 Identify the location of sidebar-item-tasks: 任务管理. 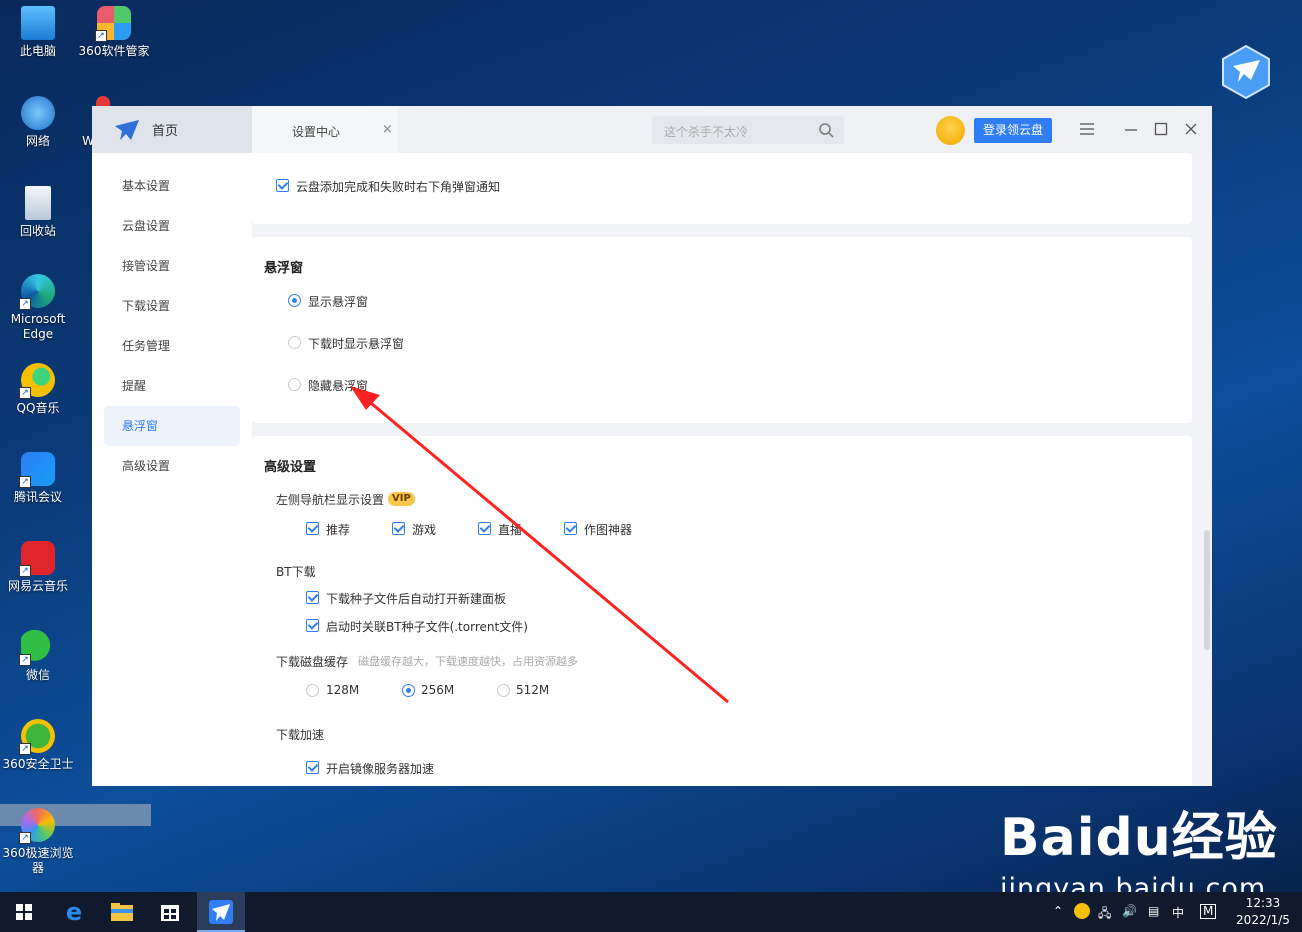
(172, 346).